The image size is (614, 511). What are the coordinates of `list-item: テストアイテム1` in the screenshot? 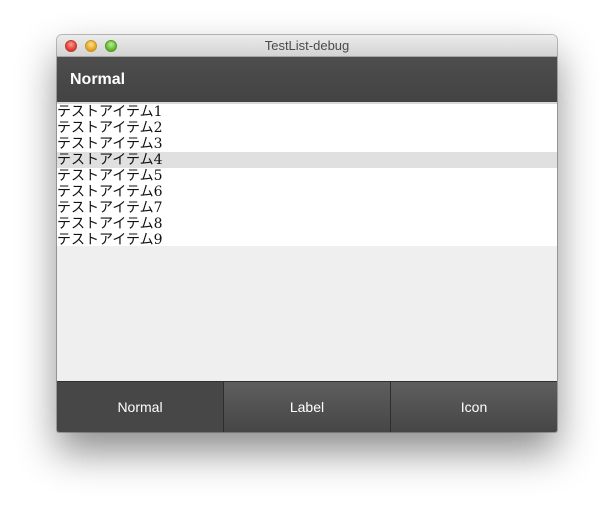 It's located at (307, 112).